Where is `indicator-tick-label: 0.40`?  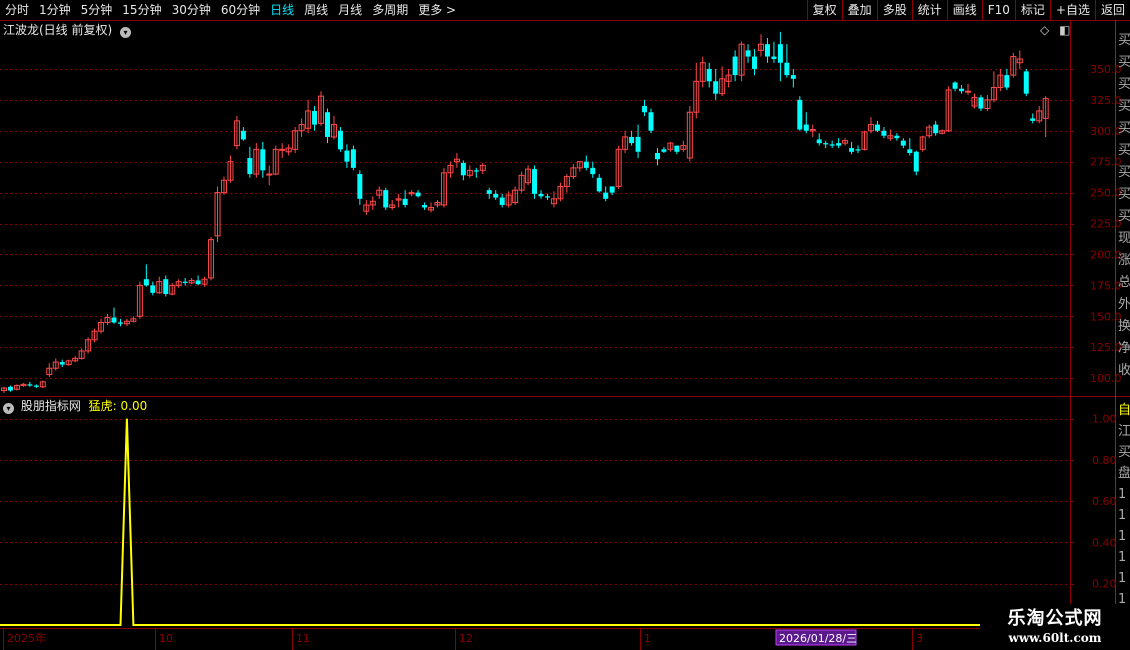
indicator-tick-label: 0.40 is located at coordinates (1104, 542).